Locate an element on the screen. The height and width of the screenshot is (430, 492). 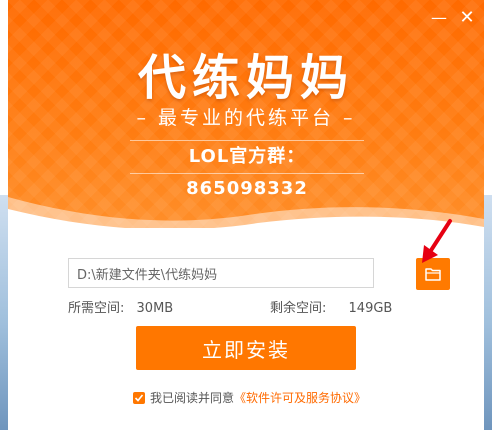
red-arrow-annotation is located at coordinates (437, 241).